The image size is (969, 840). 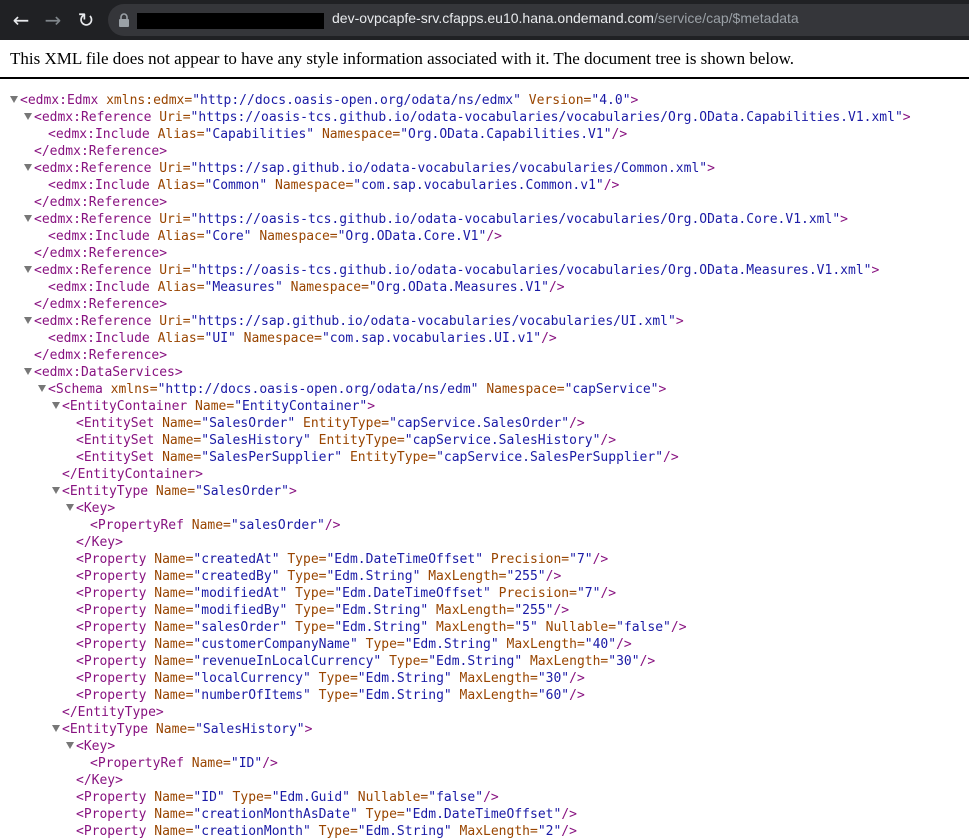 What do you see at coordinates (484, 78) in the screenshot?
I see `divider` at bounding box center [484, 78].